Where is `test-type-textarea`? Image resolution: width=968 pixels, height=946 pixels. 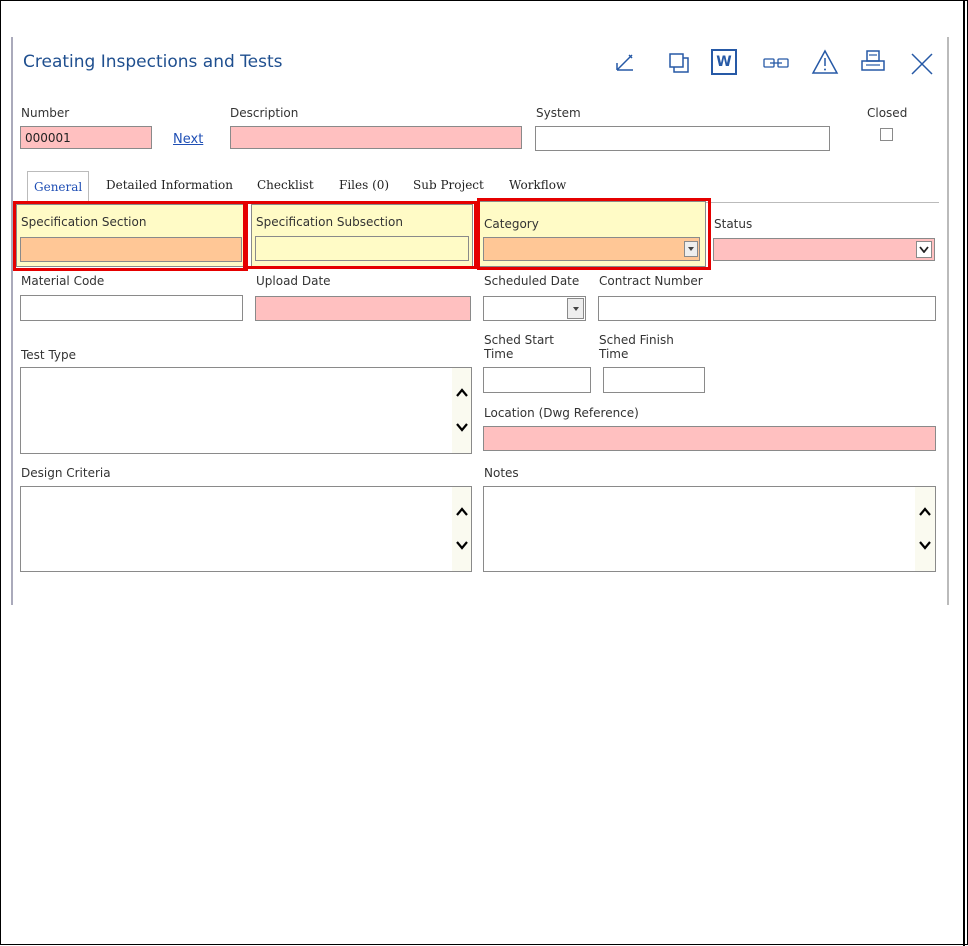 test-type-textarea is located at coordinates (246, 410).